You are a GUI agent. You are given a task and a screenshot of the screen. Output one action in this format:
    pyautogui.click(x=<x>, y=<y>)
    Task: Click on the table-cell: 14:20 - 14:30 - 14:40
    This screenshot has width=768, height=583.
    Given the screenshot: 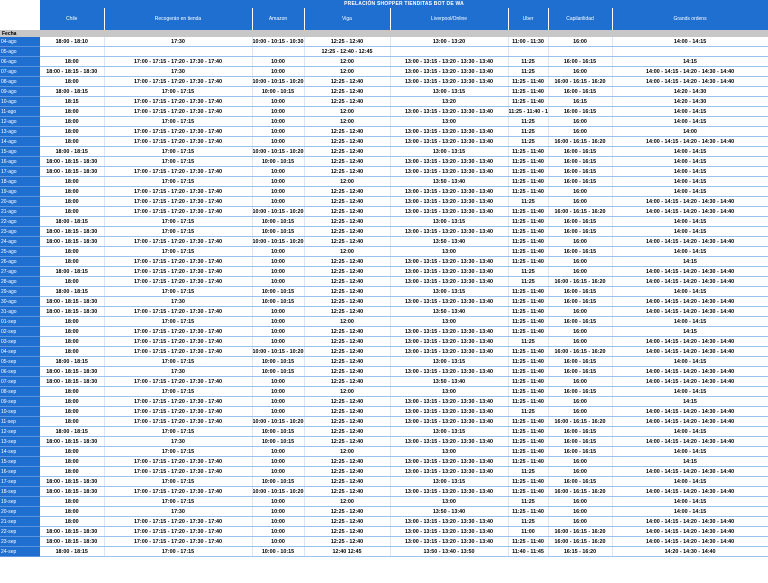 What is the action you would take?
    pyautogui.click(x=690, y=551)
    